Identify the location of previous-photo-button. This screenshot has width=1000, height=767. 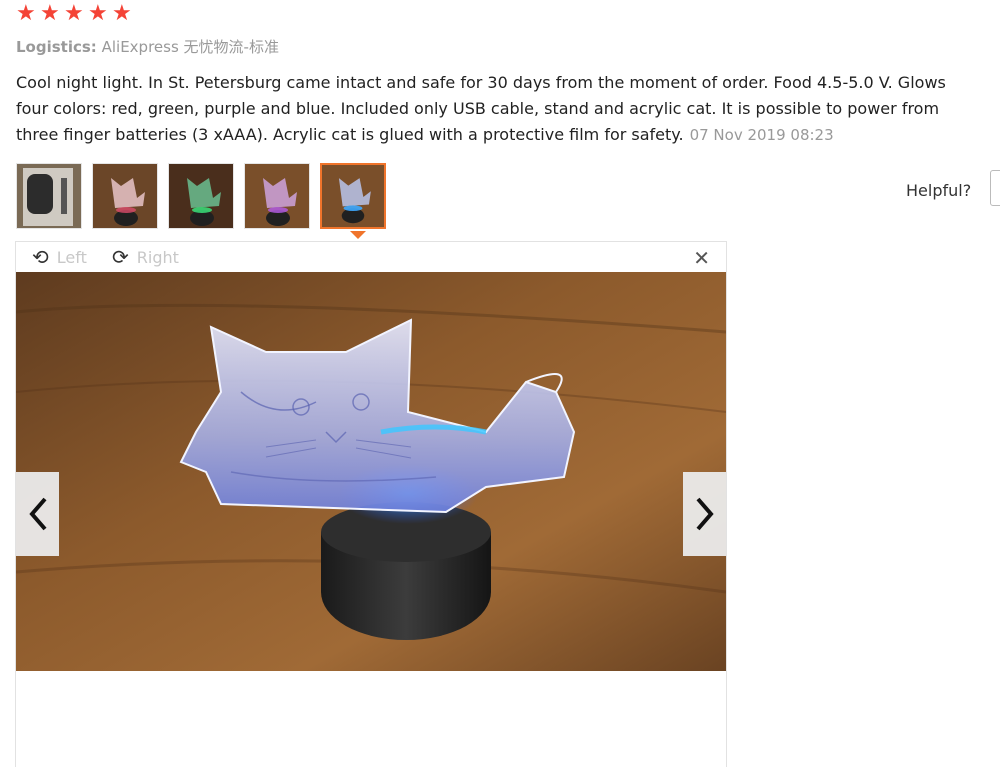
(37, 514).